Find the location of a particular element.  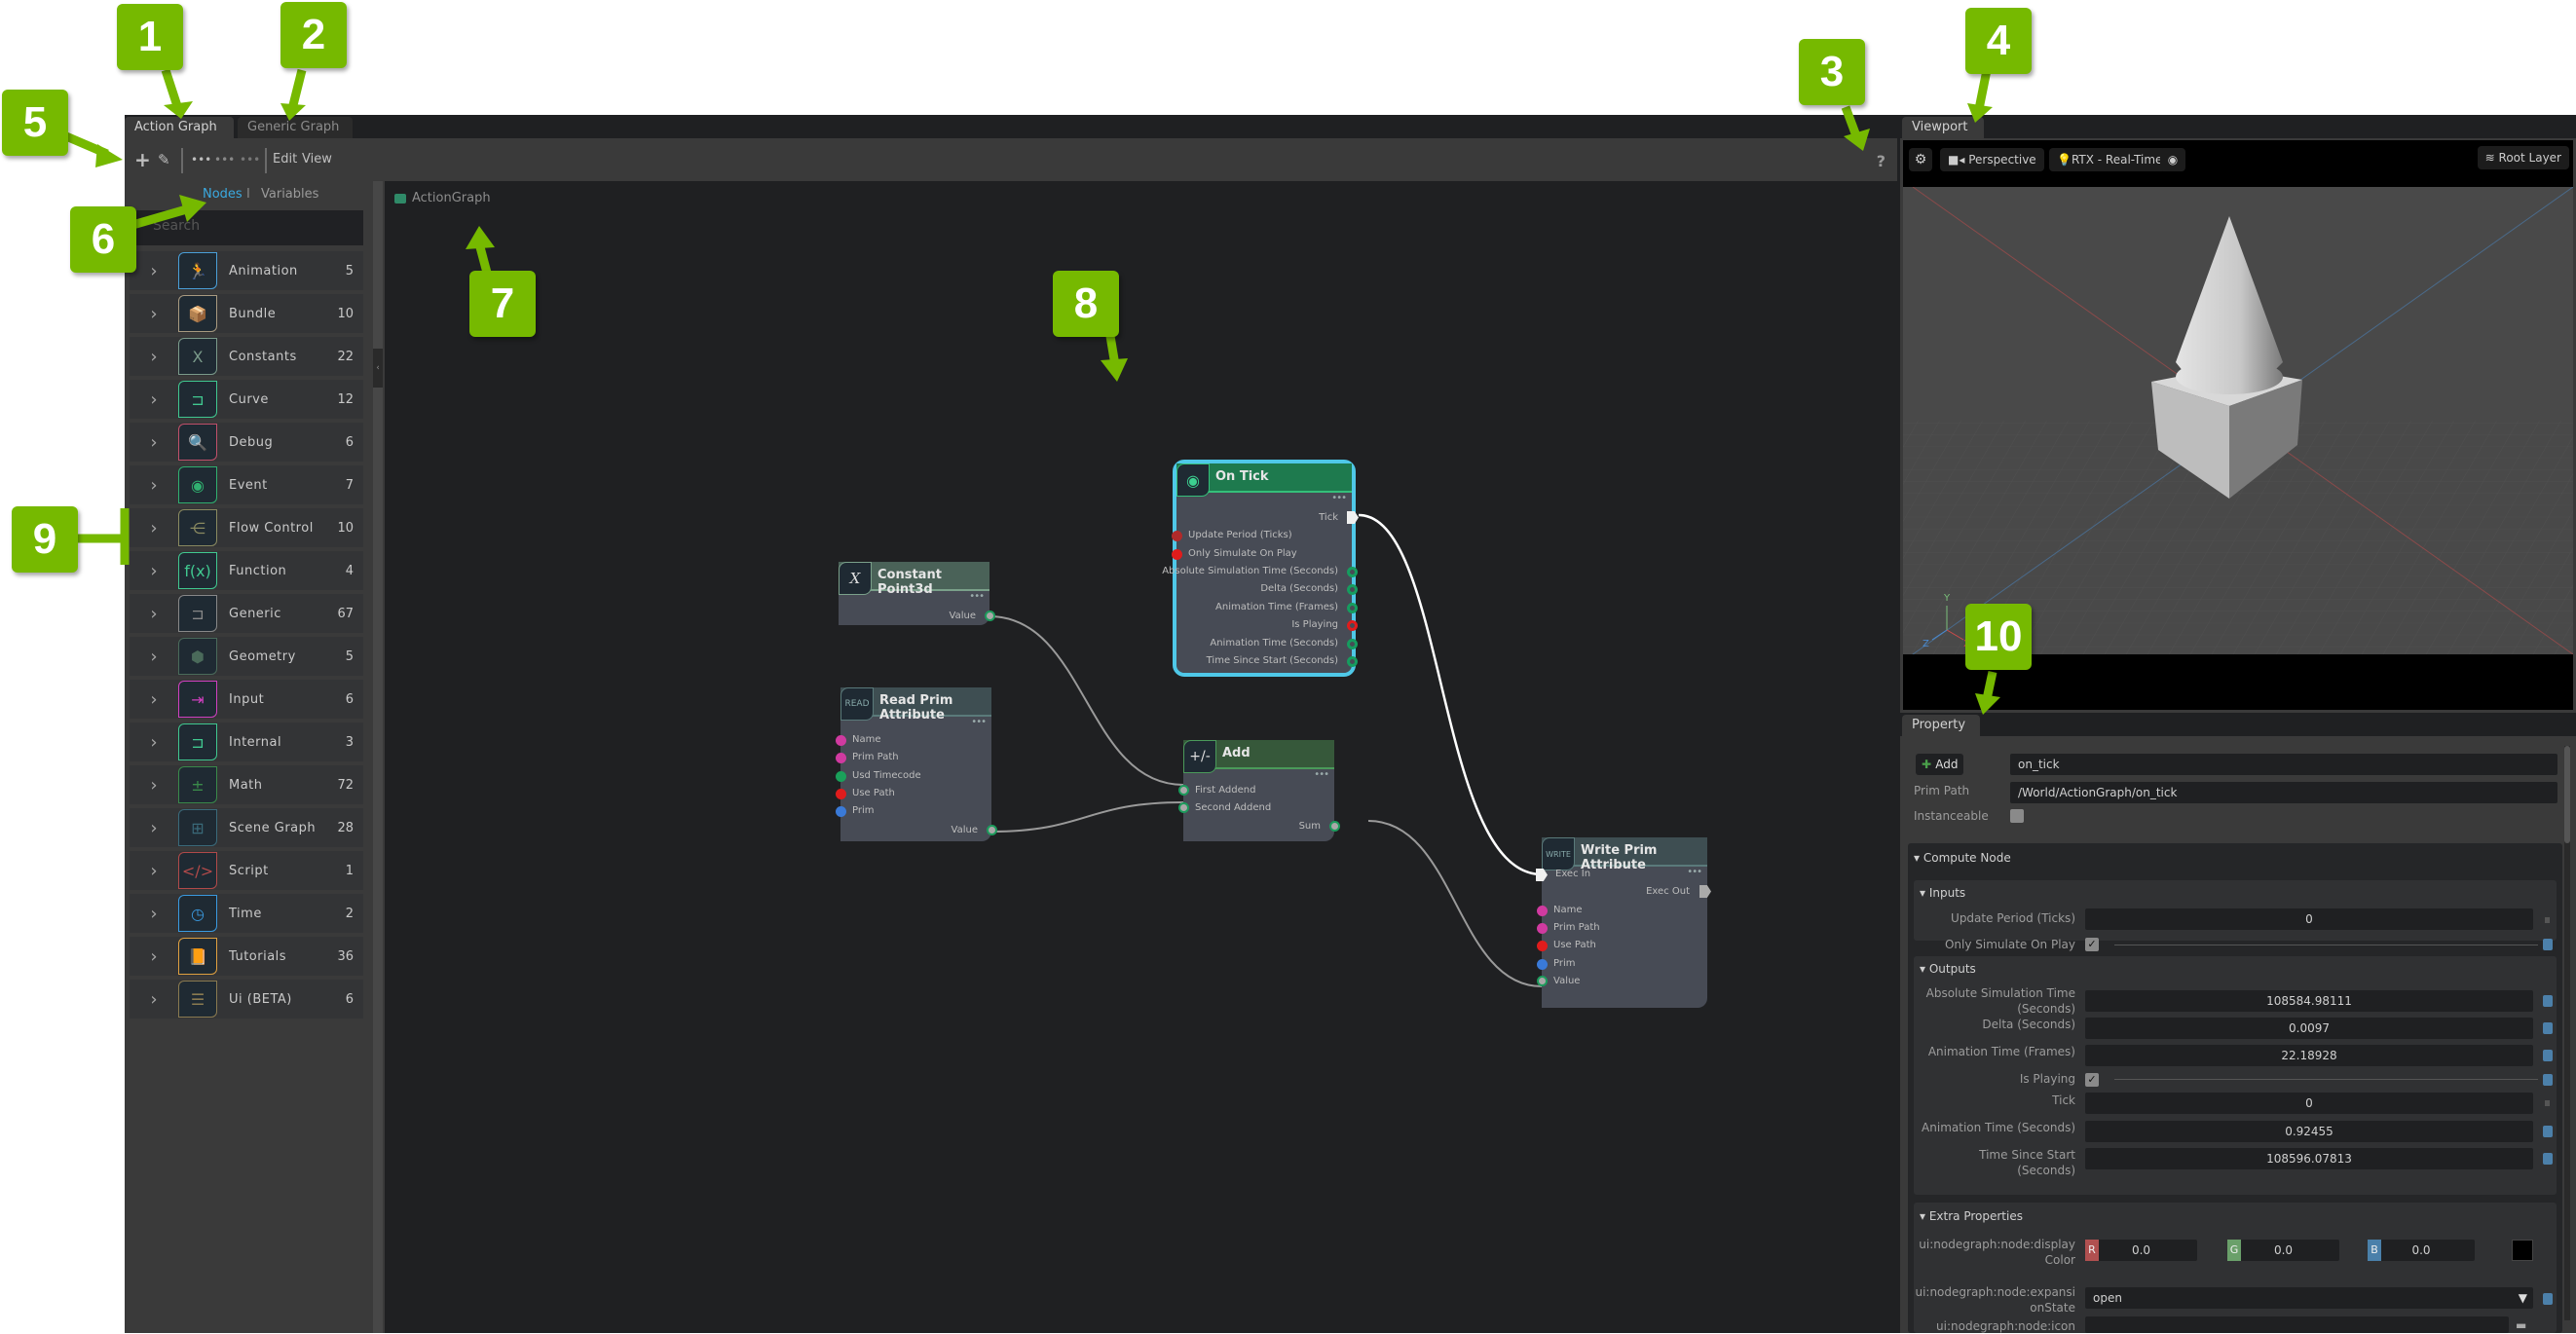

layer-button: ≋ Root Layer is located at coordinates (2523, 157).